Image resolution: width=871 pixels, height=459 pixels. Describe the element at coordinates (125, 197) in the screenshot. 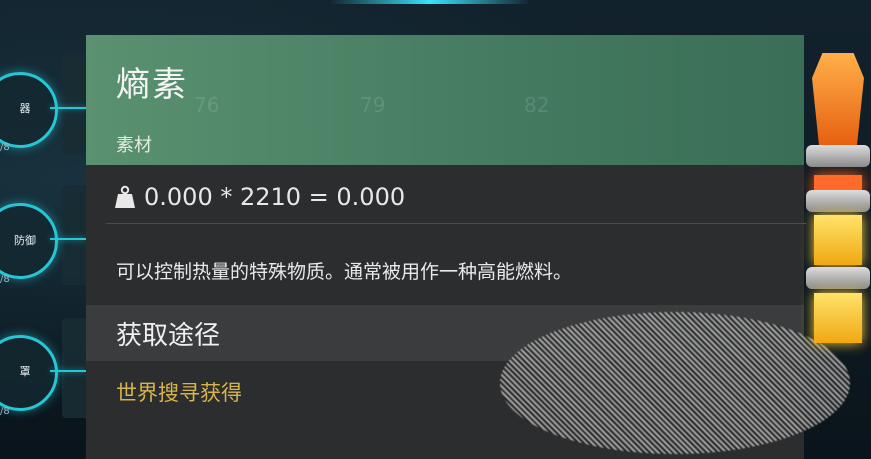

I see `weight-icon` at that location.